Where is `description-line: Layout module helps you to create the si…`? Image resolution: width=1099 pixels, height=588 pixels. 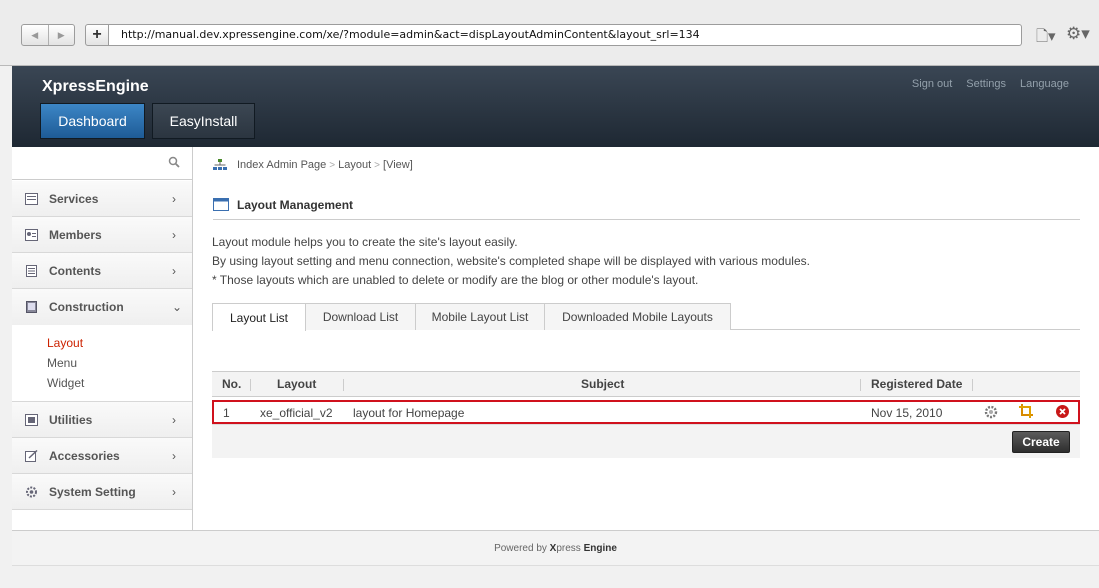
description-line: Layout module helps you to create the si… is located at coordinates (365, 242).